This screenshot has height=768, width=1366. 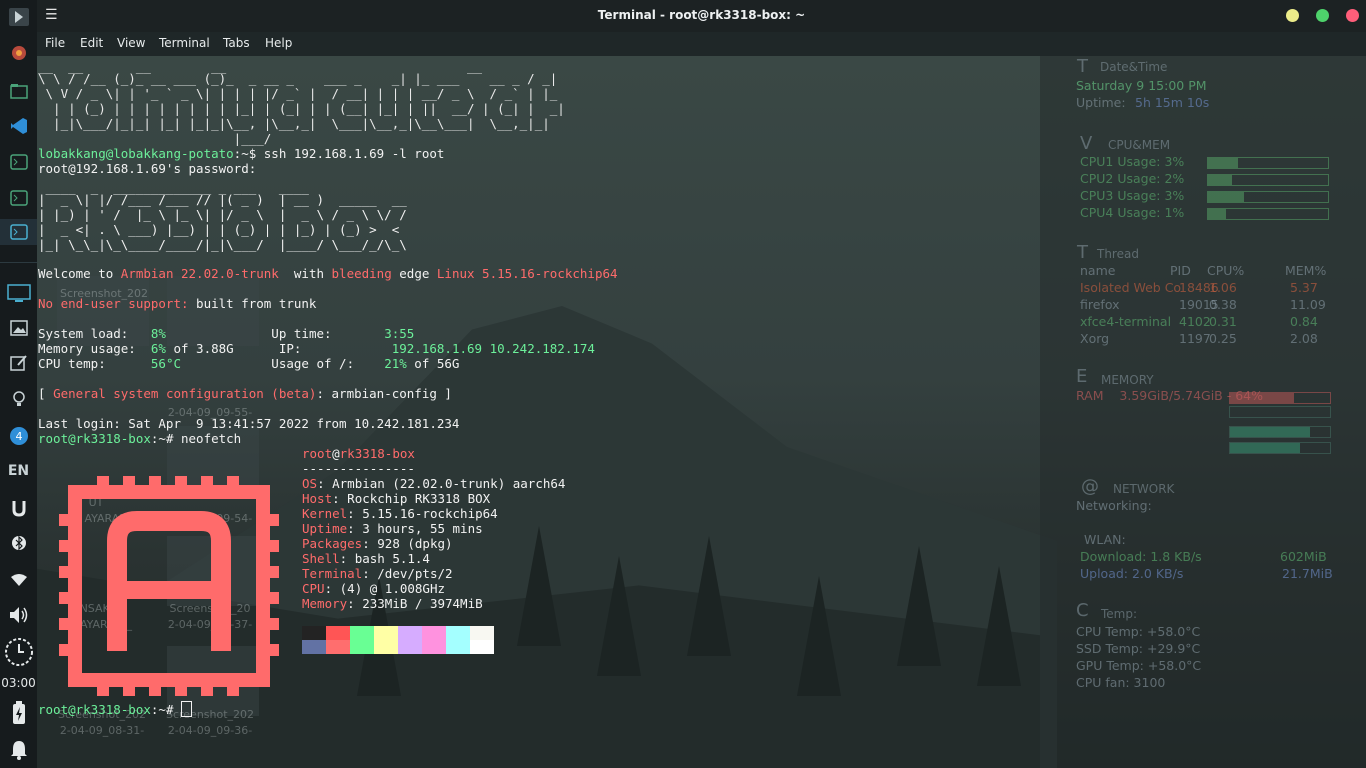 What do you see at coordinates (18, 543) in the screenshot?
I see `bluetooth-icon` at bounding box center [18, 543].